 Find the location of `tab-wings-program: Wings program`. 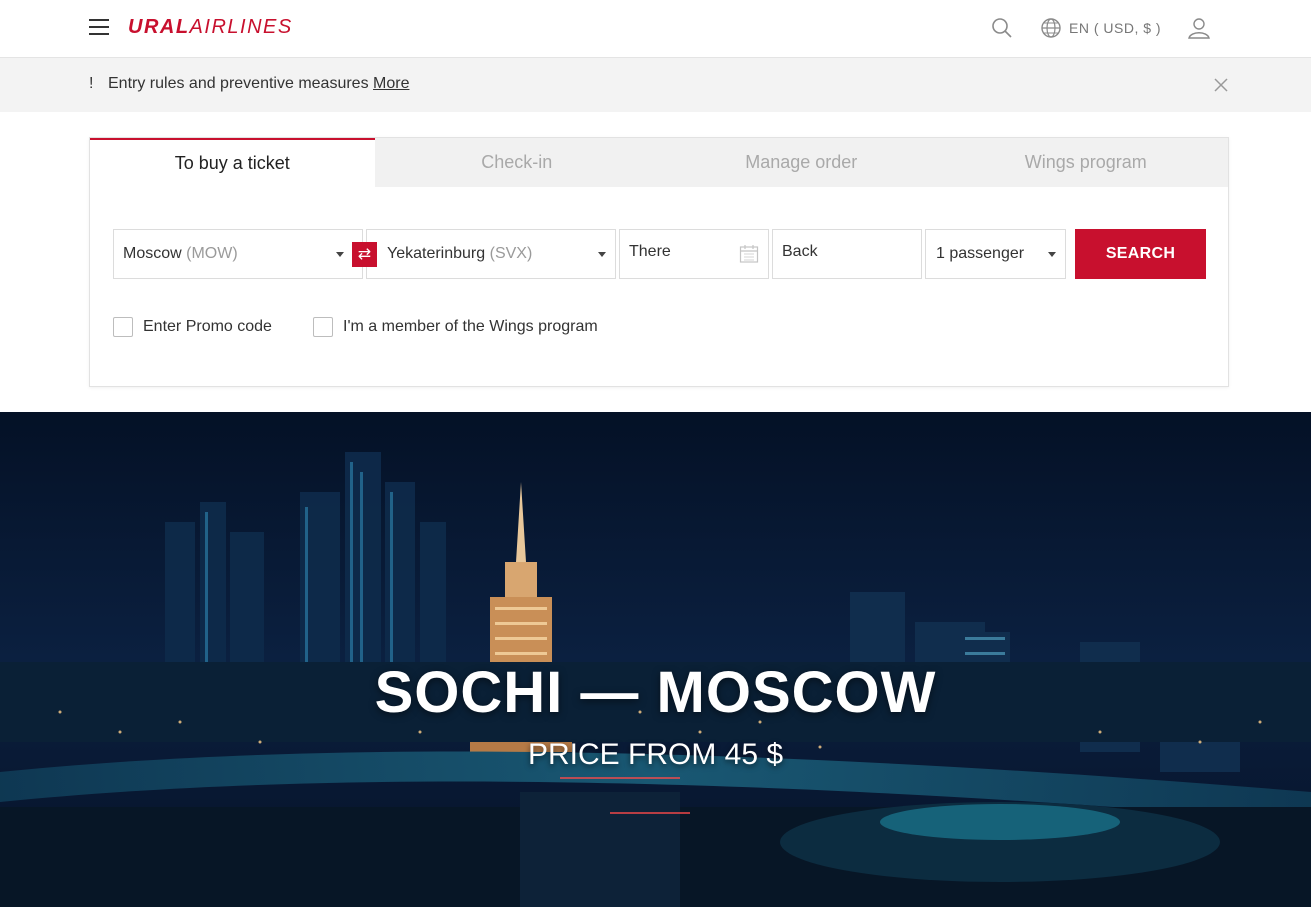

tab-wings-program: Wings program is located at coordinates (1086, 162).